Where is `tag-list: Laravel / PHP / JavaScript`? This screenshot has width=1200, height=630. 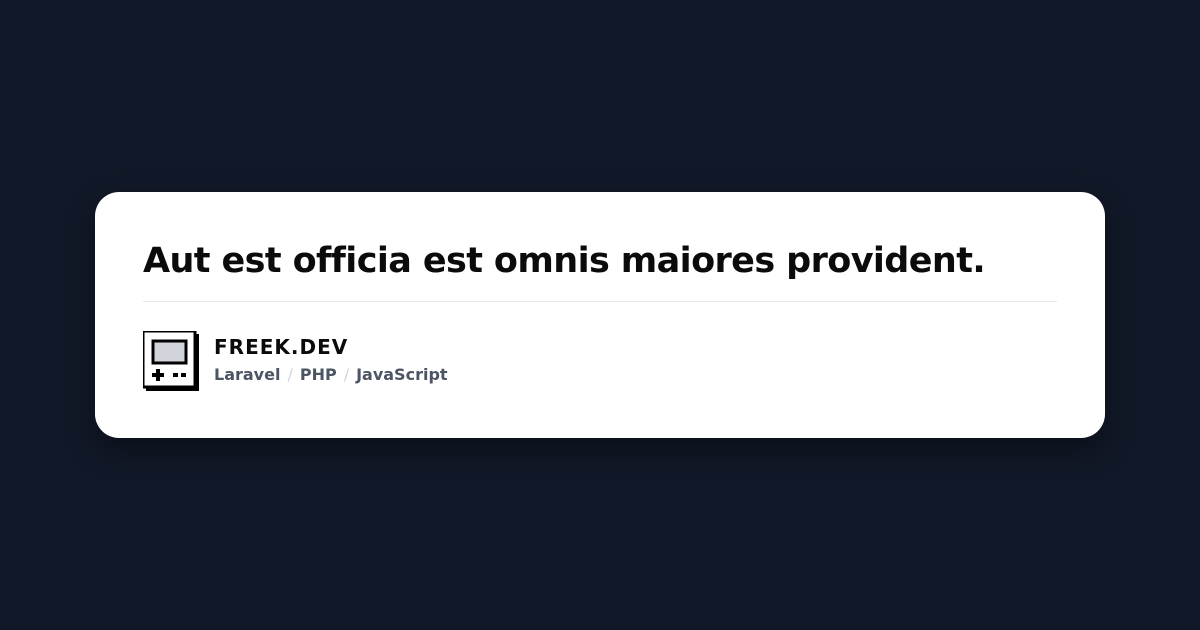
tag-list: Laravel / PHP / JavaScript is located at coordinates (331, 375).